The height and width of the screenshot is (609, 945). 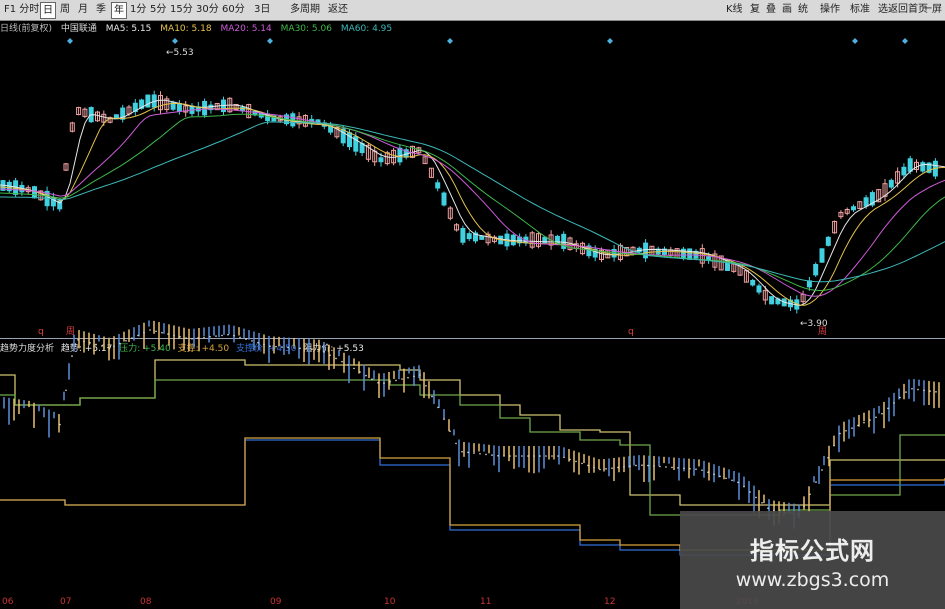 I want to click on x-label-12: 12, so click(x=610, y=602).